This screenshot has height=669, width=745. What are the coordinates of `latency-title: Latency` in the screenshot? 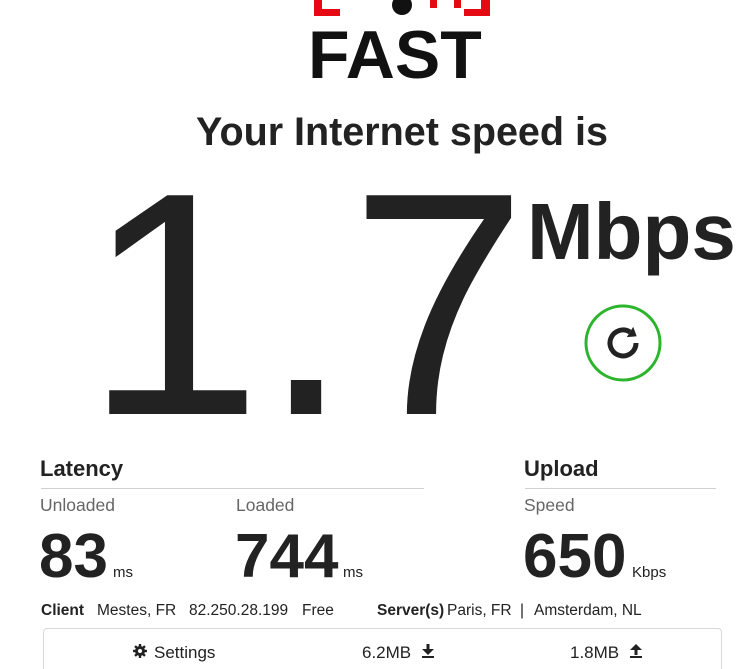 It's located at (82, 468).